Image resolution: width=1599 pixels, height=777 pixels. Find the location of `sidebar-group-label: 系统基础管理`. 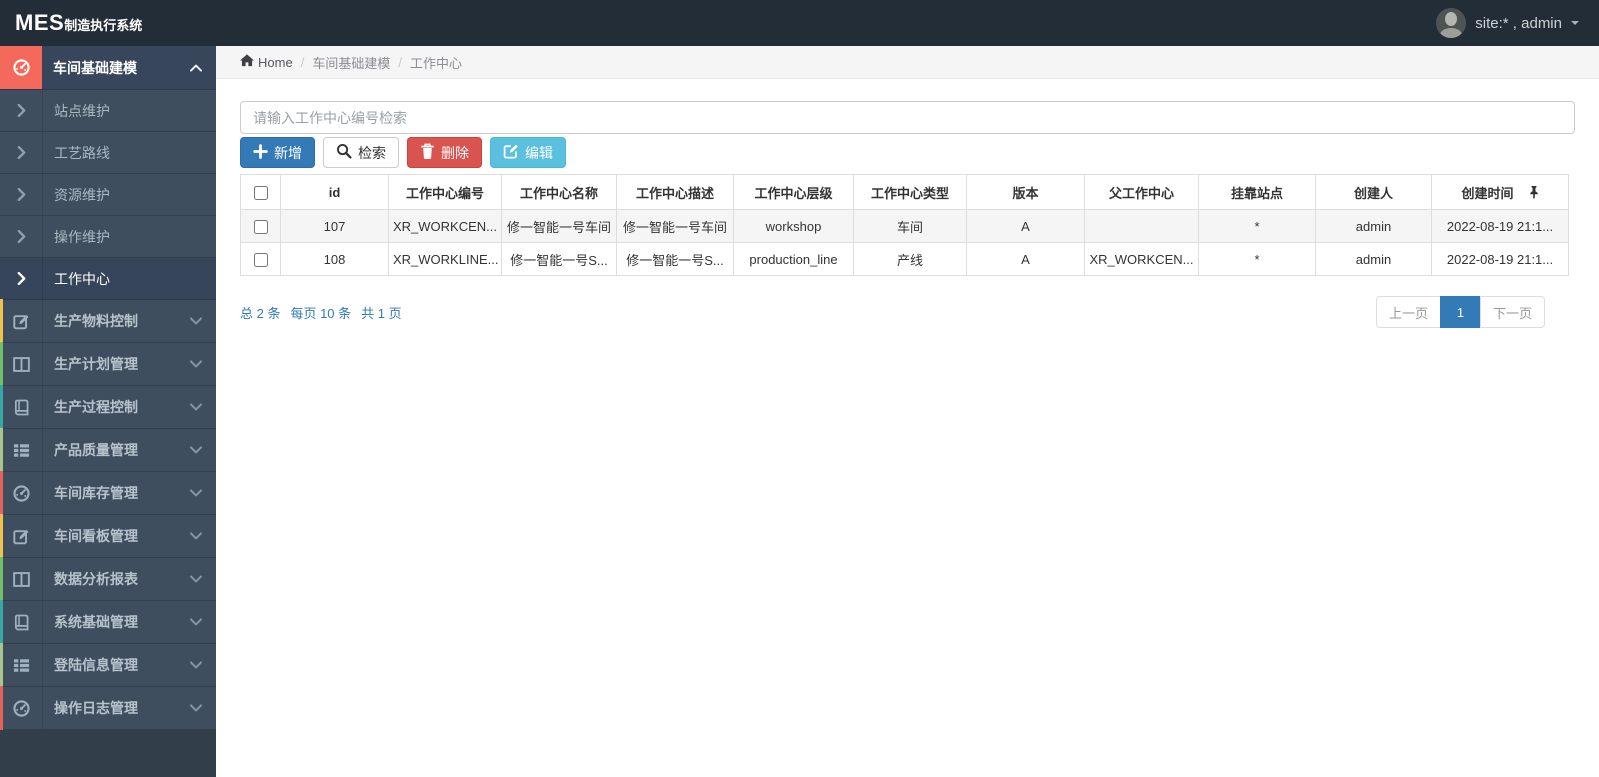

sidebar-group-label: 系统基础管理 is located at coordinates (96, 622).